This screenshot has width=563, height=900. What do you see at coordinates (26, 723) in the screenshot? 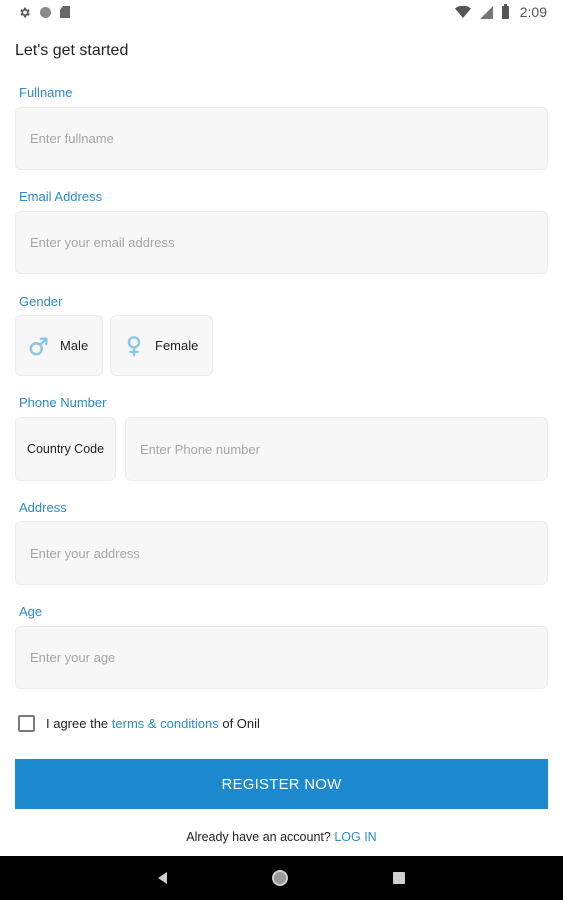
I see `terms-checkbox` at bounding box center [26, 723].